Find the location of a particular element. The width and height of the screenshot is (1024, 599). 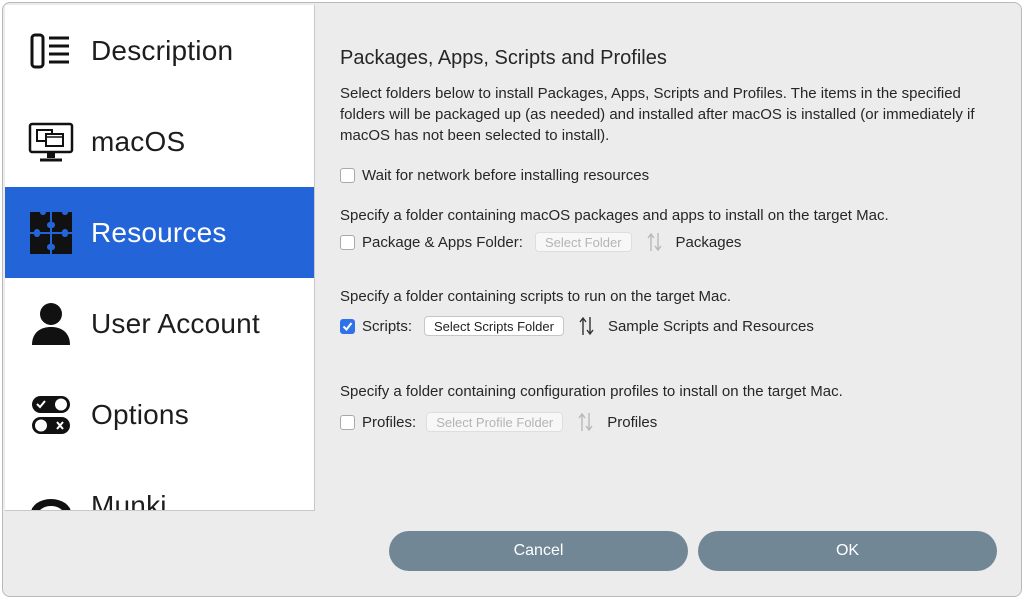

page-title: Packages, Apps, Scripts and Profiles is located at coordinates (503, 58).